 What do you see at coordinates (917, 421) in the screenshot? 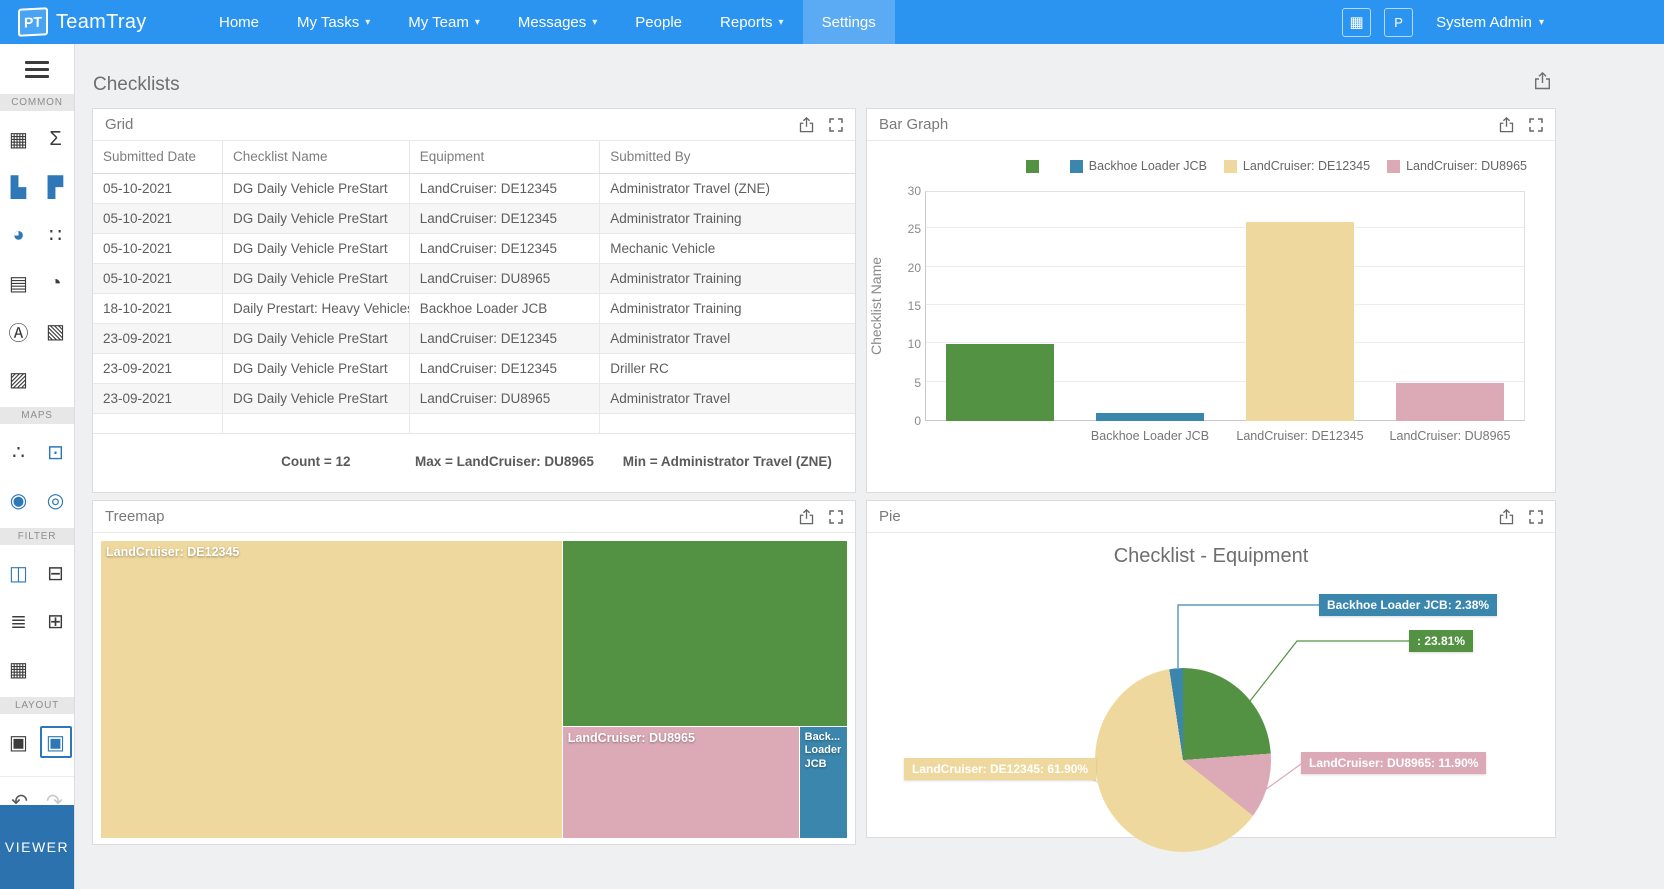
I see `y-tick-label: 0` at bounding box center [917, 421].